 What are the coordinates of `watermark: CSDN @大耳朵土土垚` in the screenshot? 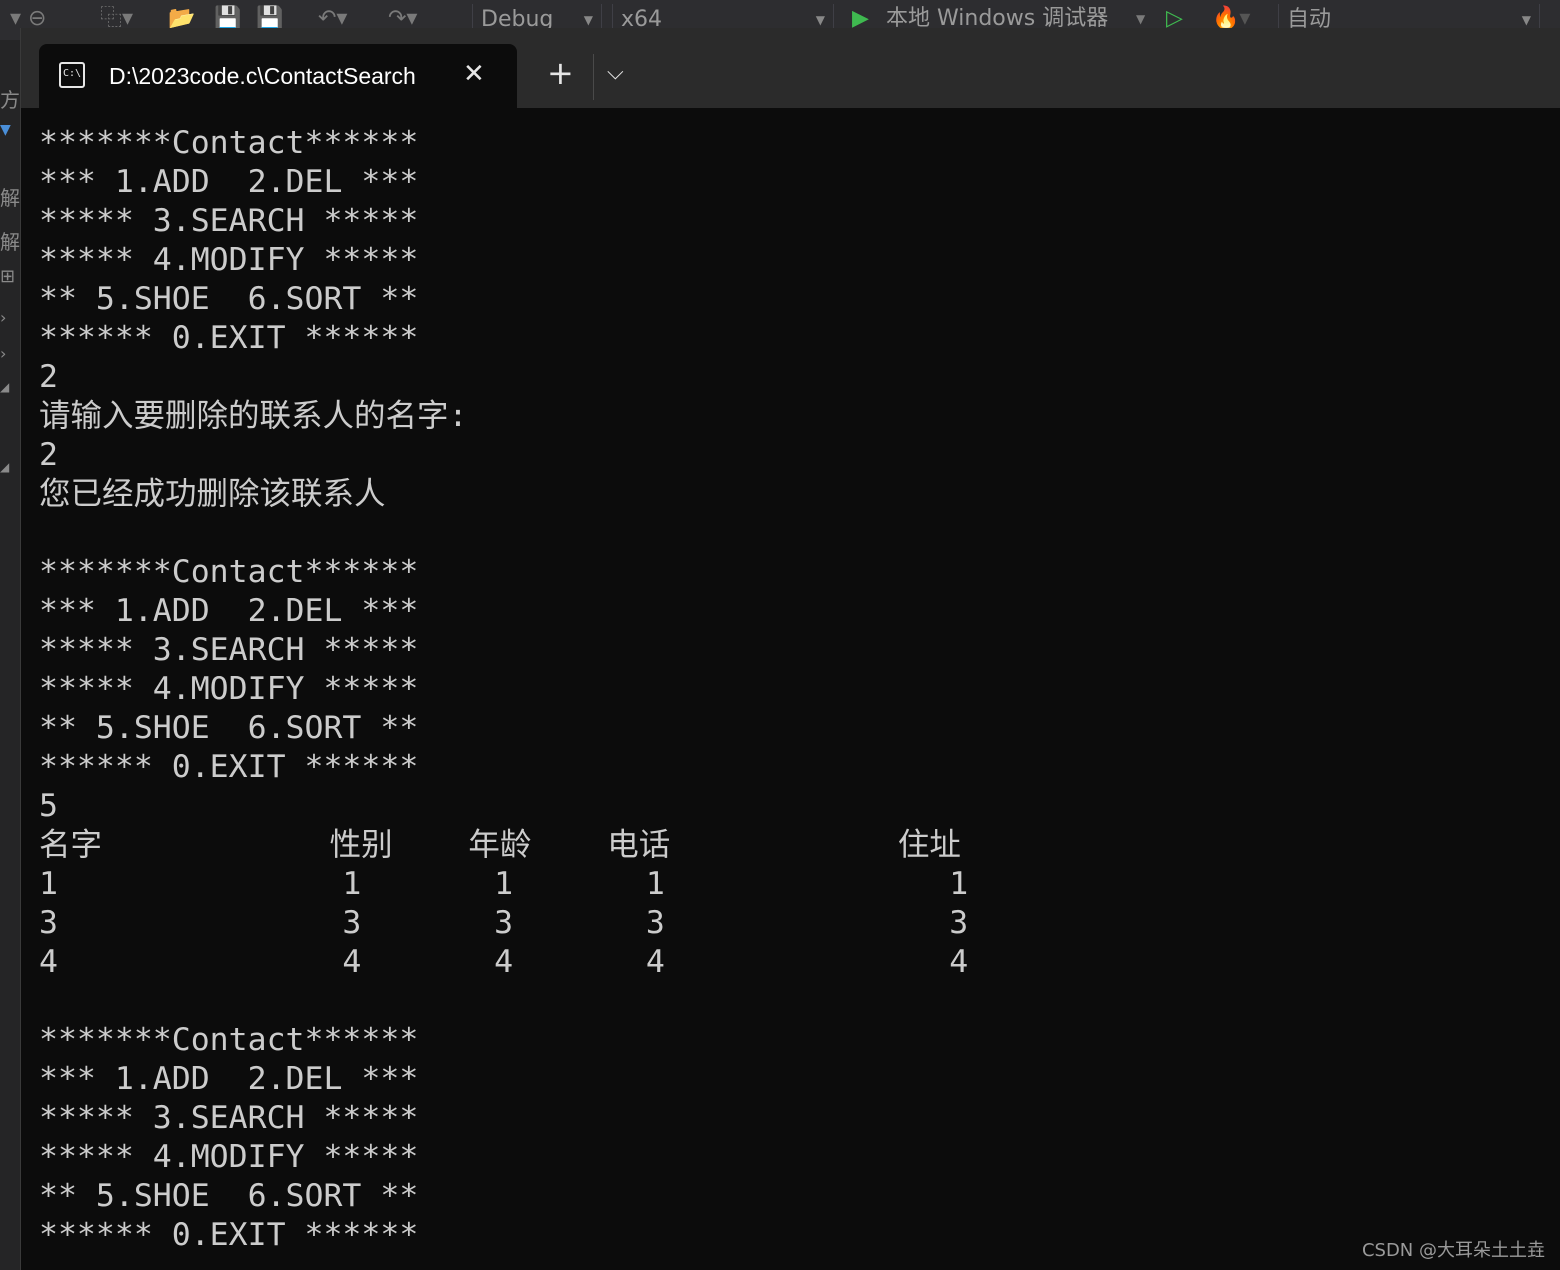 It's located at (1453, 1250).